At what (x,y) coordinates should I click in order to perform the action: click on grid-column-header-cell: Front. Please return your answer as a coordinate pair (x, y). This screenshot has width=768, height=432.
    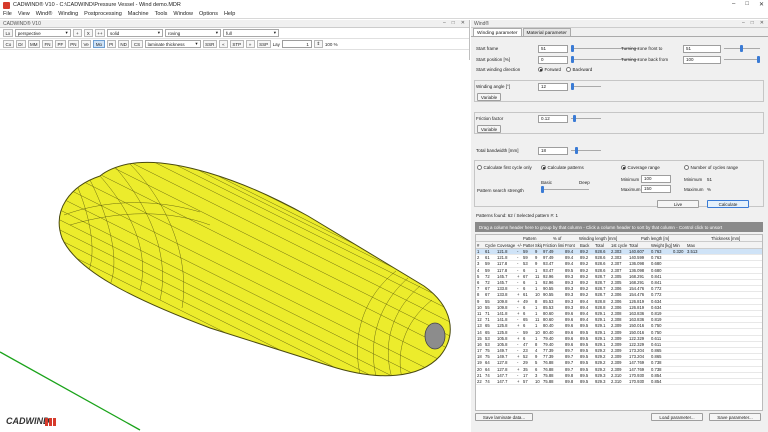
    Looking at the image, I should click on (571, 245).